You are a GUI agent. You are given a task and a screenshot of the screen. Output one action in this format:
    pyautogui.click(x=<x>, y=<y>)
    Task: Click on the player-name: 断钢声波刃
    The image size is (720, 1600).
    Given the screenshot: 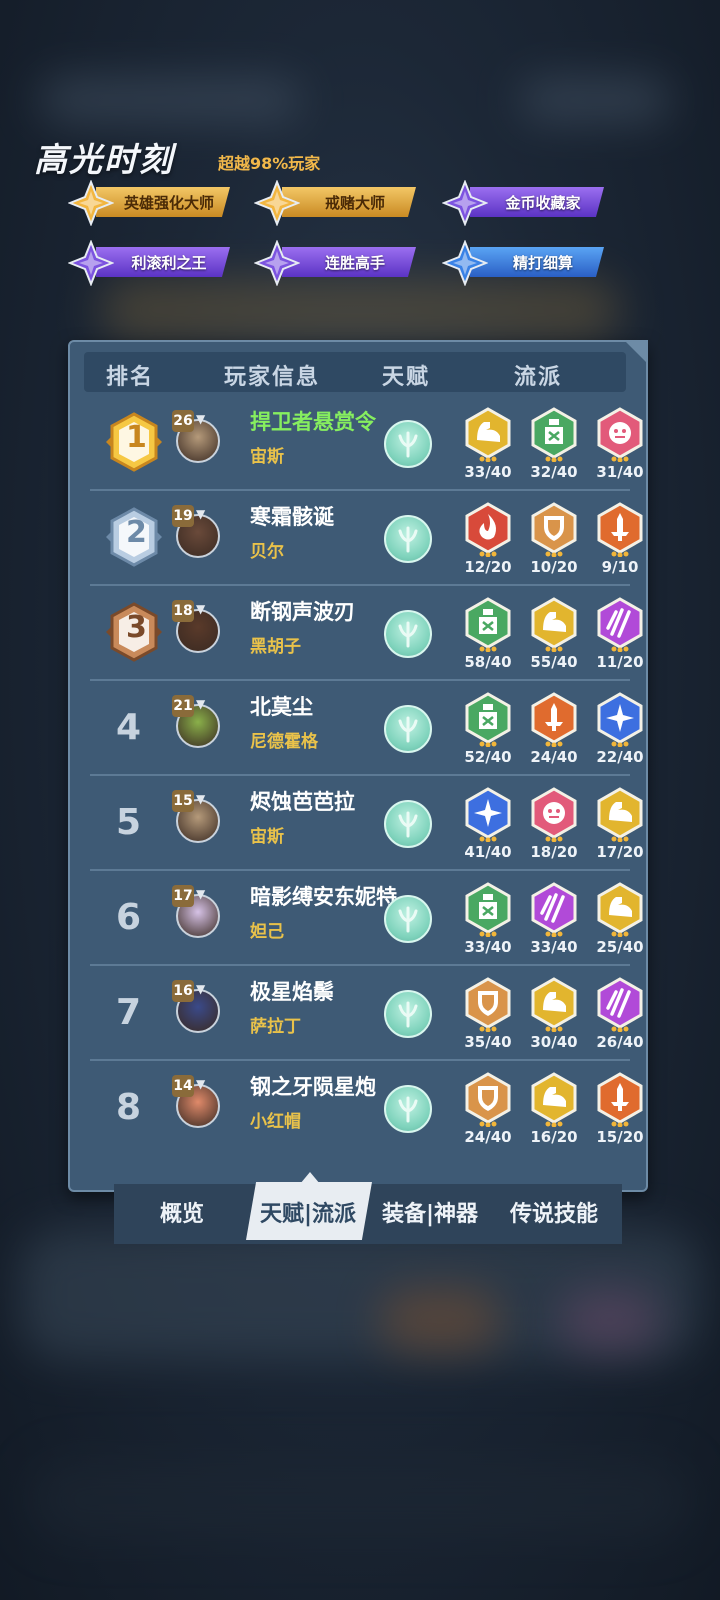 What is the action you would take?
    pyautogui.click(x=302, y=612)
    